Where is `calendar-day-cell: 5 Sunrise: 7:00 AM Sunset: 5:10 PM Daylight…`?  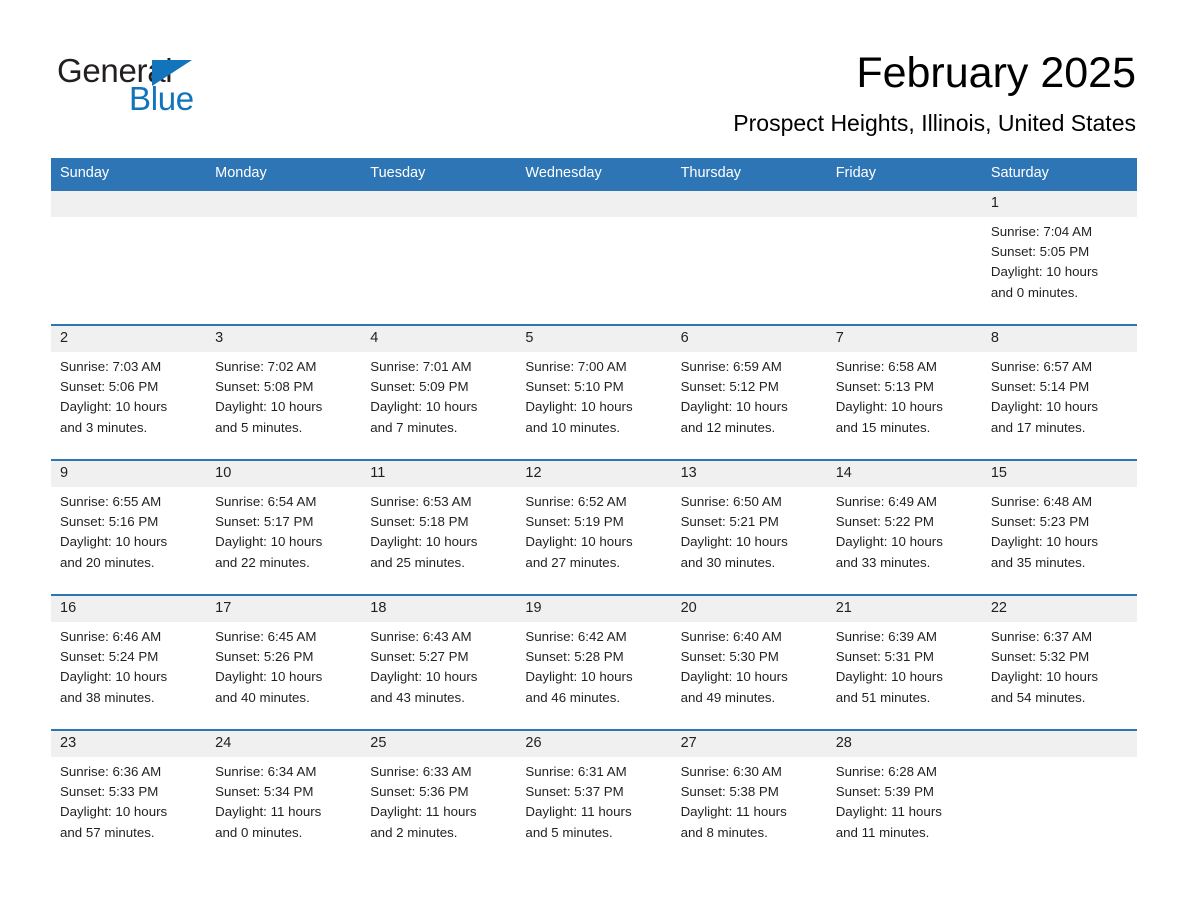
calendar-day-cell: 5 Sunrise: 7:00 AM Sunset: 5:10 PM Daylight… is located at coordinates (594, 392).